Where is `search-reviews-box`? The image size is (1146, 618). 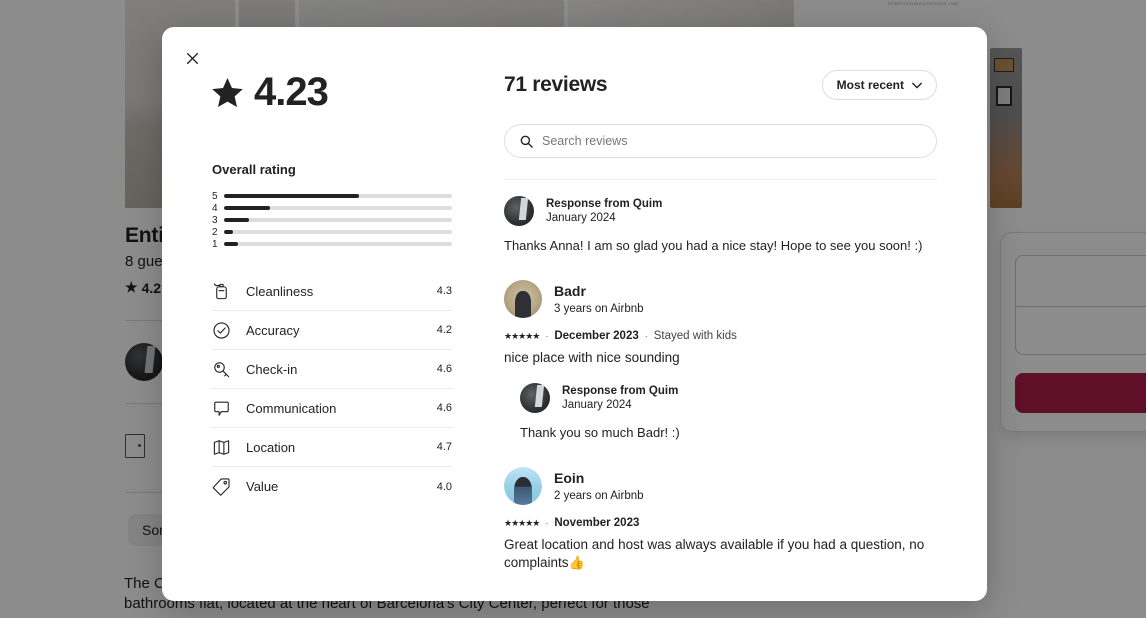
search-reviews-box is located at coordinates (720, 141).